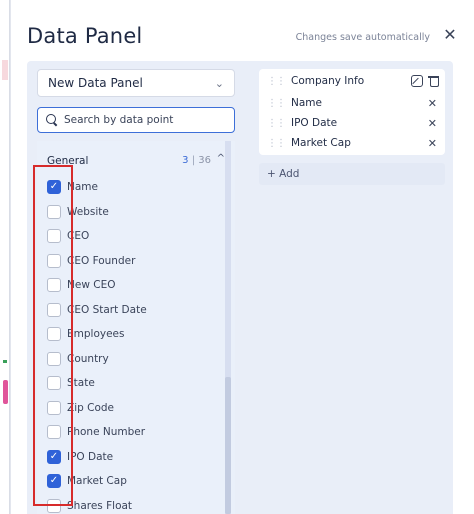 The height and width of the screenshot is (514, 474). I want to click on item-label: State, so click(81, 383).